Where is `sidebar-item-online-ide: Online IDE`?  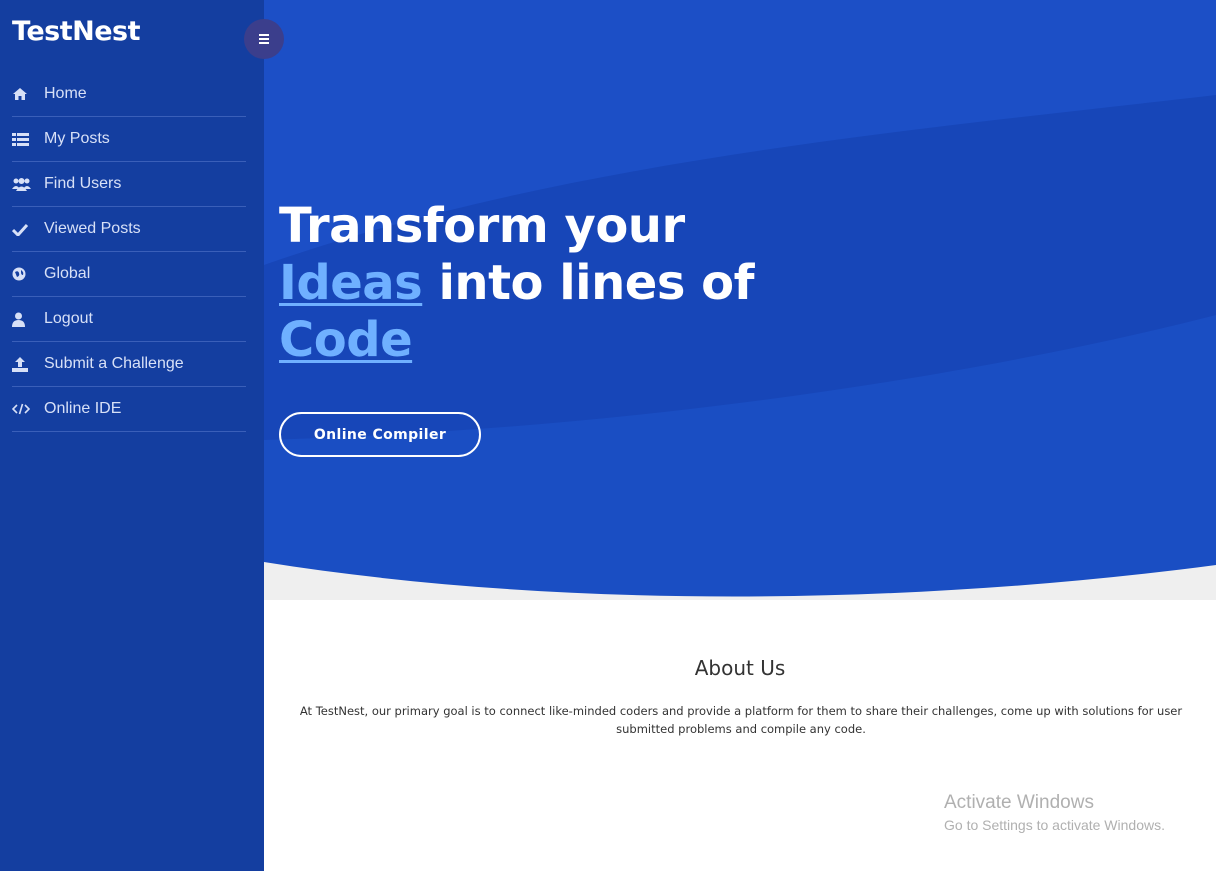
sidebar-item-online-ide: Online IDE is located at coordinates (129, 409).